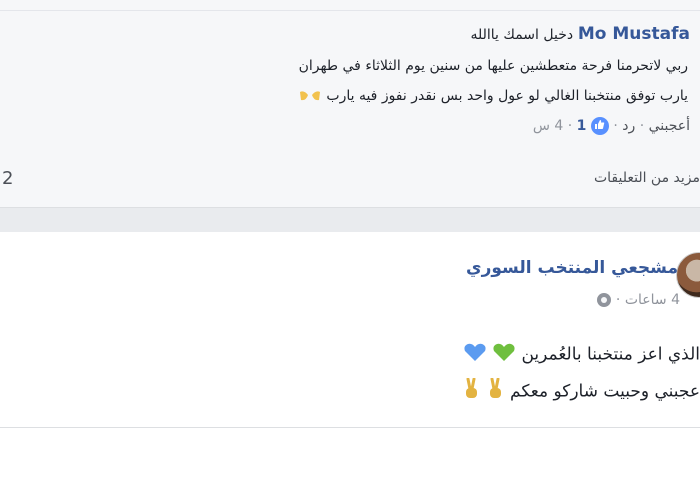  What do you see at coordinates (8, 178) in the screenshot?
I see `comment-count-badge: 2` at bounding box center [8, 178].